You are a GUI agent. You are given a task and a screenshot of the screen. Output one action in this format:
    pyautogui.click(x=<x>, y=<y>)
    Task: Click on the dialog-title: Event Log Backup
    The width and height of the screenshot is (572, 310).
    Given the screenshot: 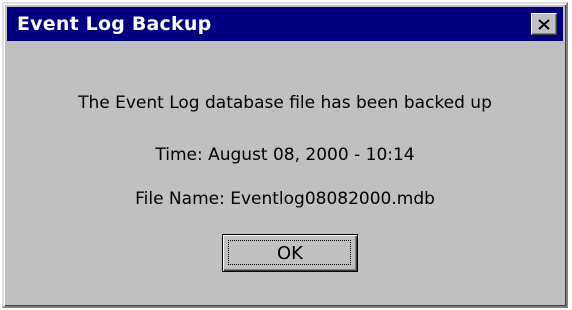 What is the action you would take?
    pyautogui.click(x=114, y=24)
    